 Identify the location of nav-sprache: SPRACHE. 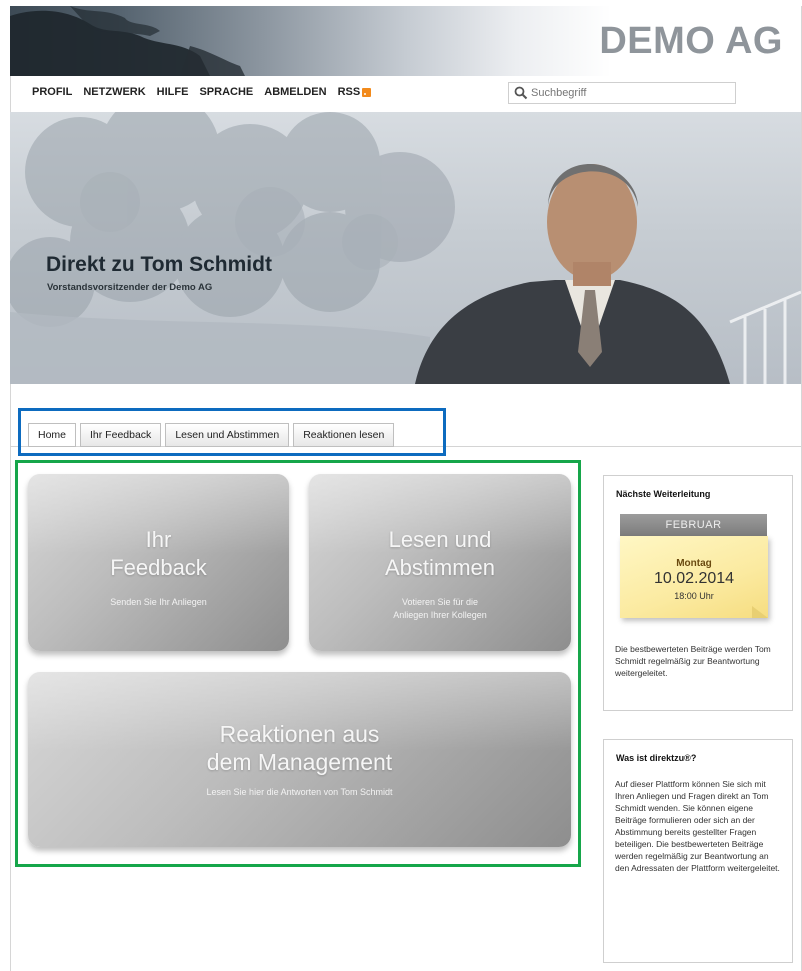
(226, 92).